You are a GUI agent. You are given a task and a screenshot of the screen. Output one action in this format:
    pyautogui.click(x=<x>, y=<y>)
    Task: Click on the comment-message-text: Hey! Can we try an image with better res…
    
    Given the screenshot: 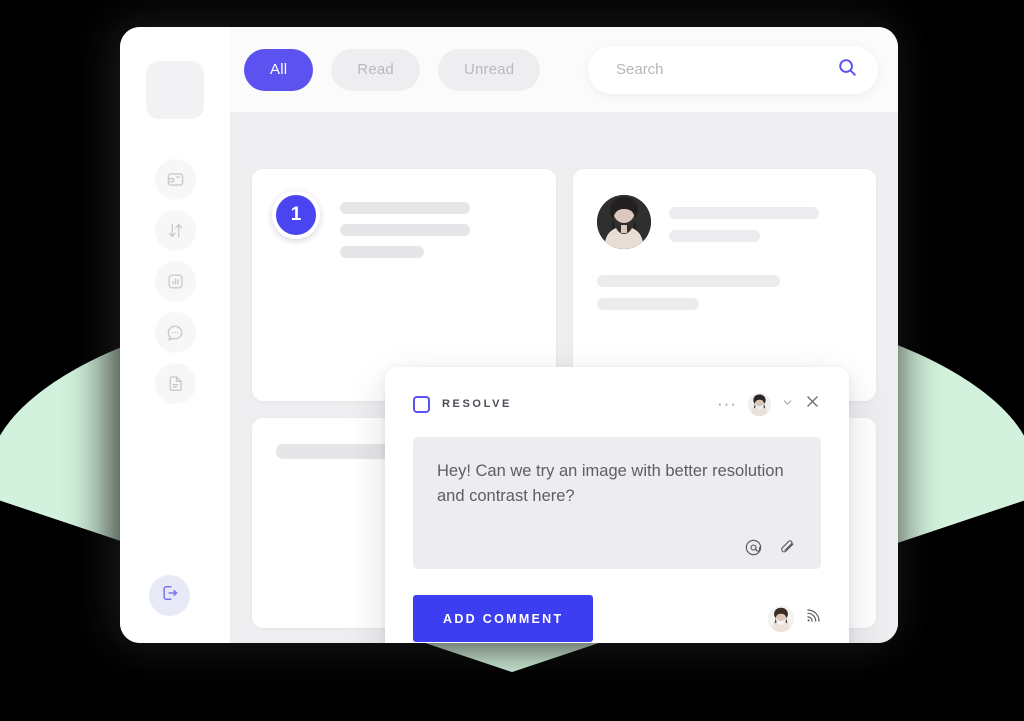 What is the action you would take?
    pyautogui.click(x=610, y=484)
    